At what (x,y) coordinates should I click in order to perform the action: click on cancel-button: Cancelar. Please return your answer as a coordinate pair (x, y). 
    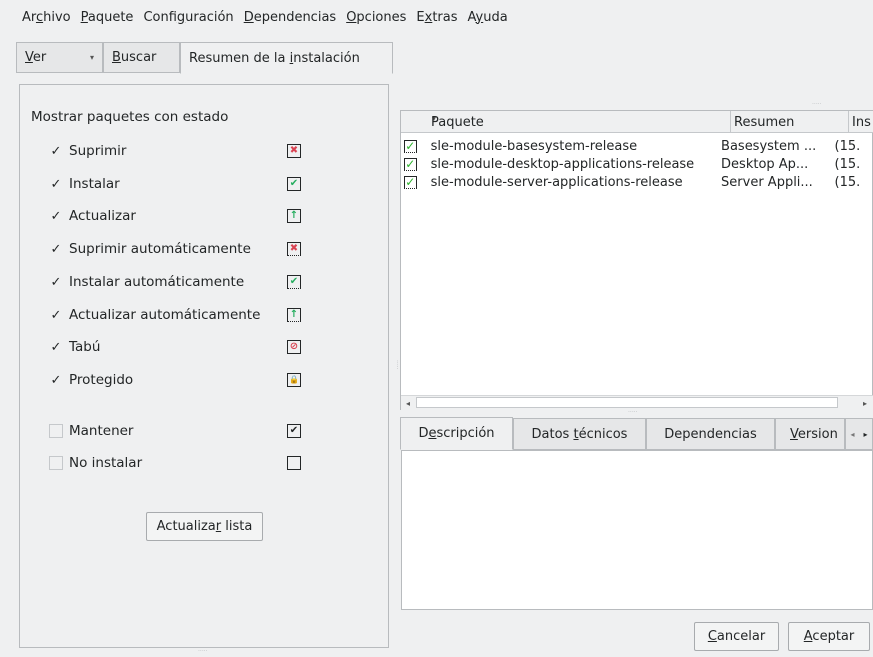
    Looking at the image, I should click on (736, 636).